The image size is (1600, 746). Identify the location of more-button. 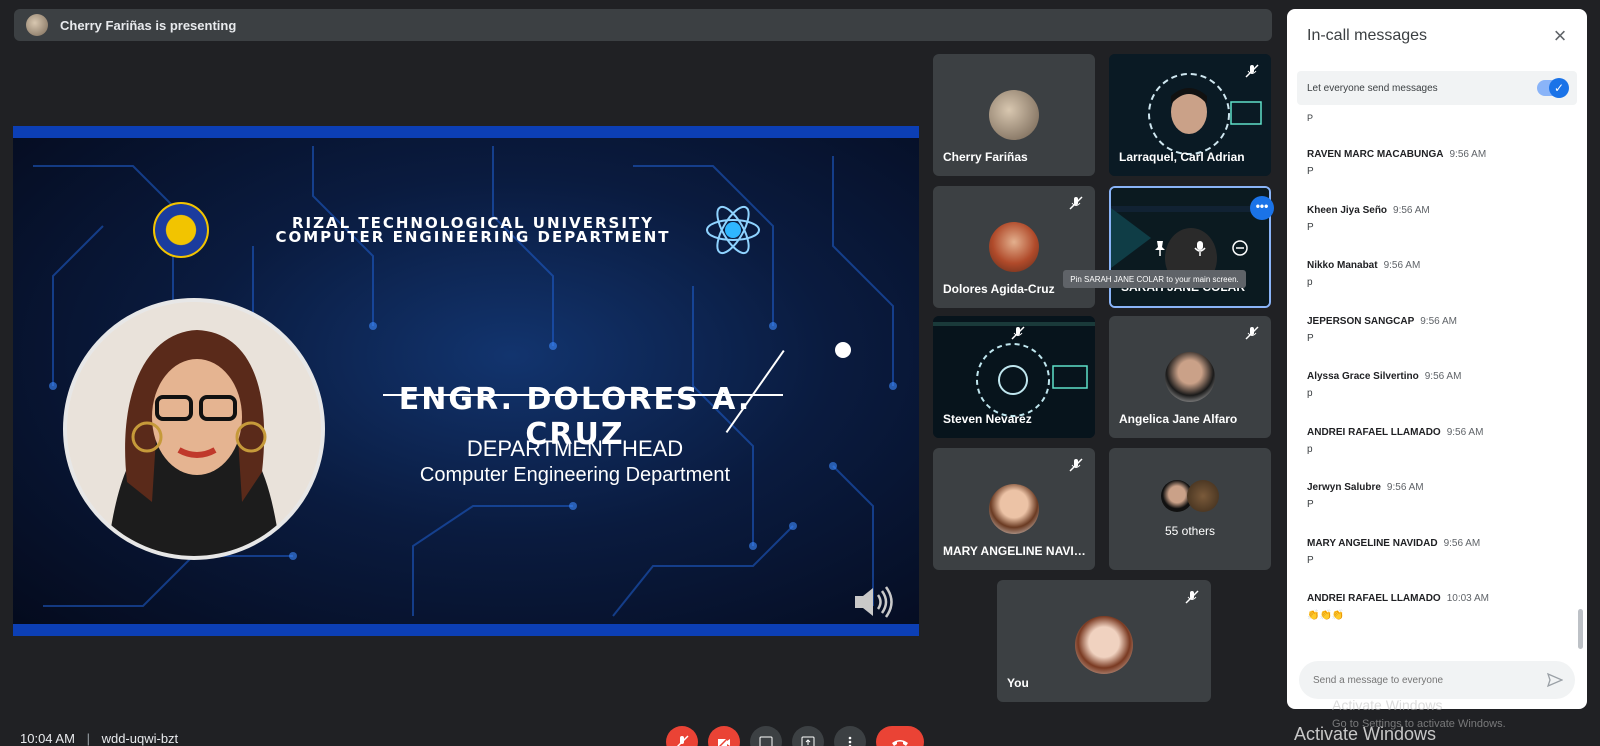
(850, 736).